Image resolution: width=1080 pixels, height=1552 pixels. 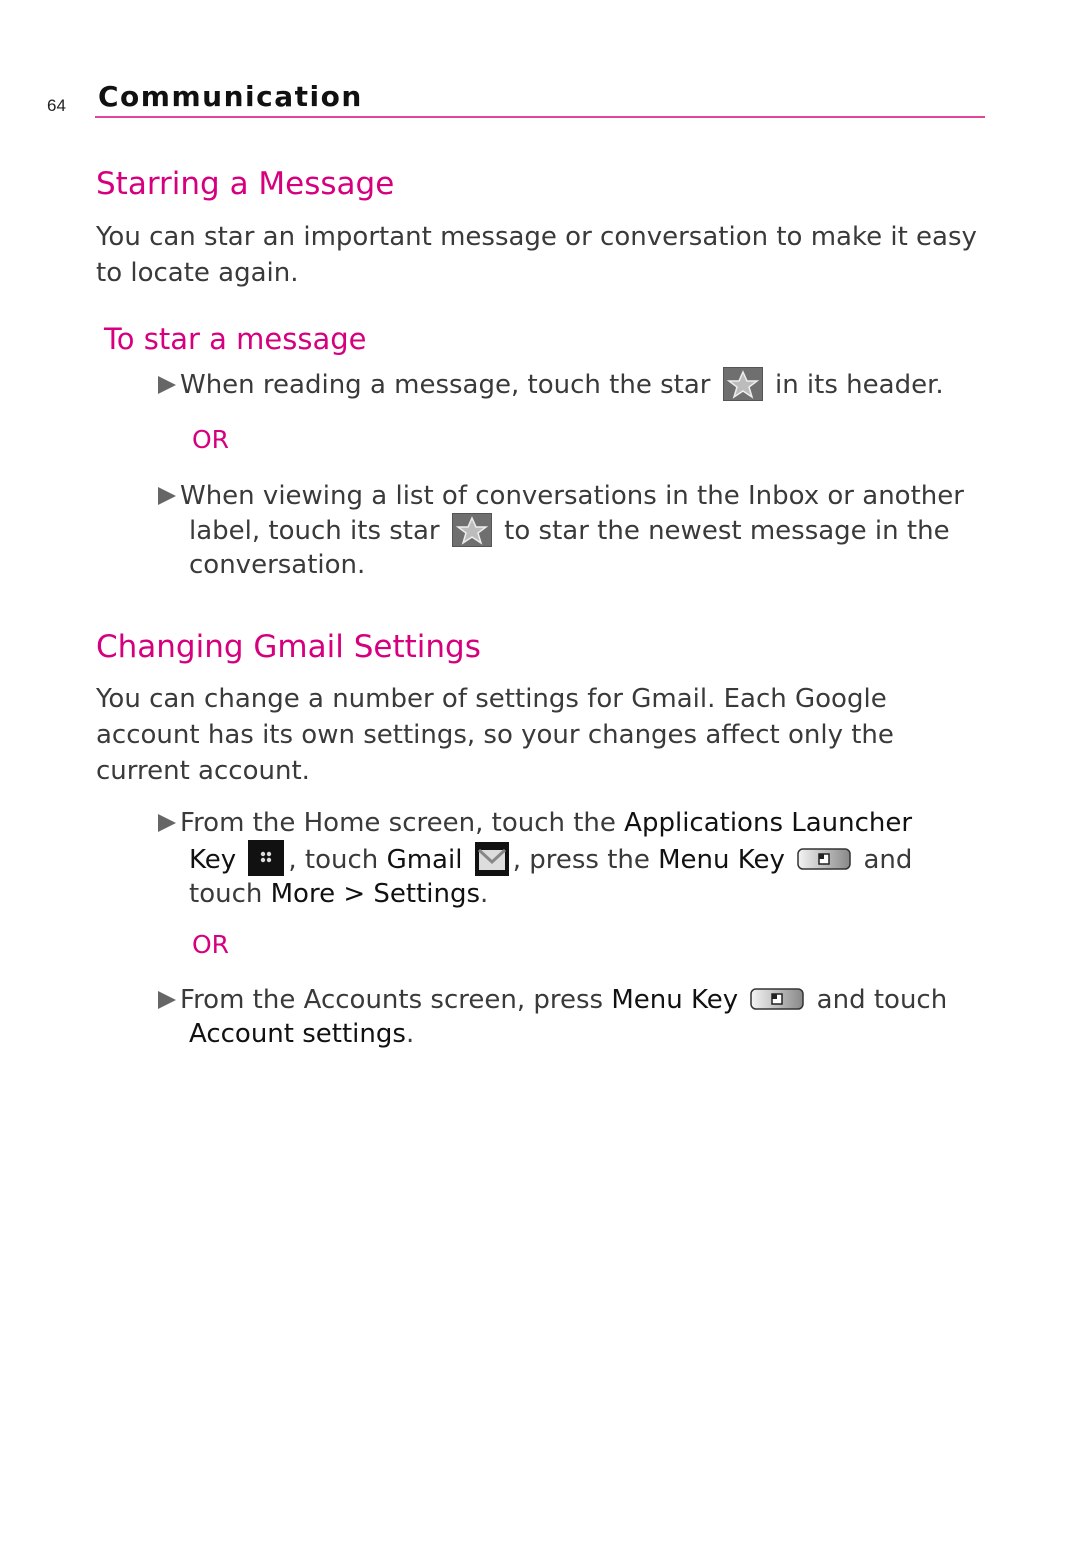 What do you see at coordinates (230, 894) in the screenshot?
I see `step-text: touch` at bounding box center [230, 894].